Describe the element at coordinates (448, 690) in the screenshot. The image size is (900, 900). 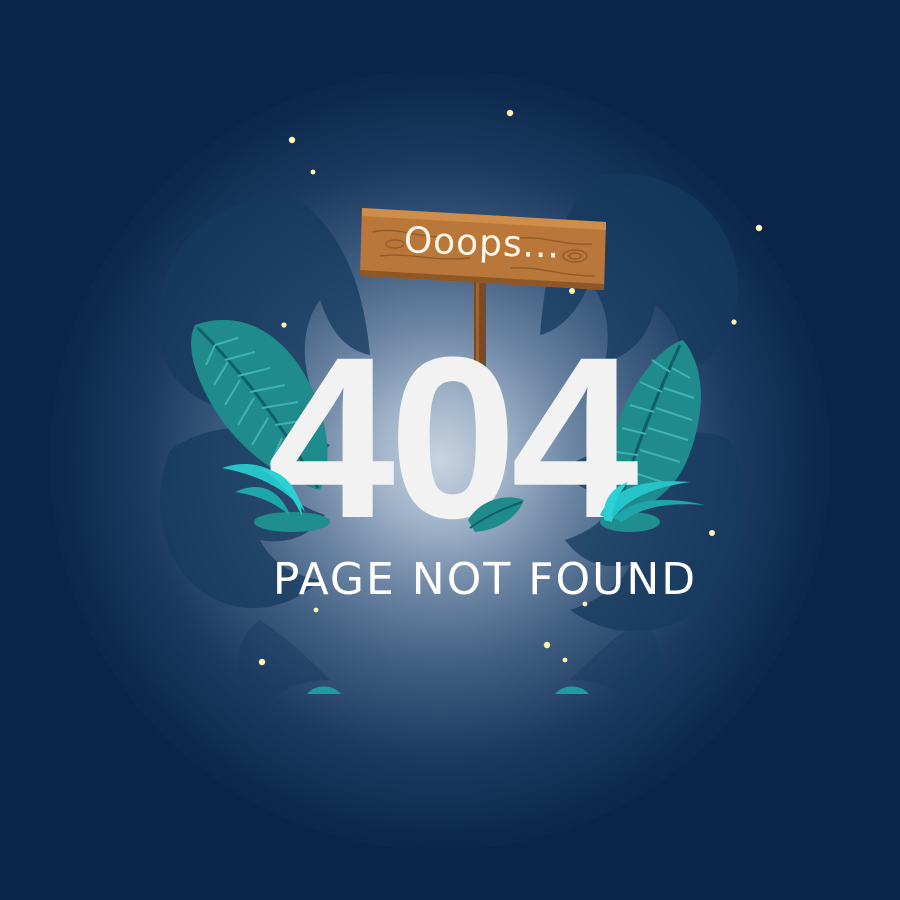
I see `ground-shapes` at that location.